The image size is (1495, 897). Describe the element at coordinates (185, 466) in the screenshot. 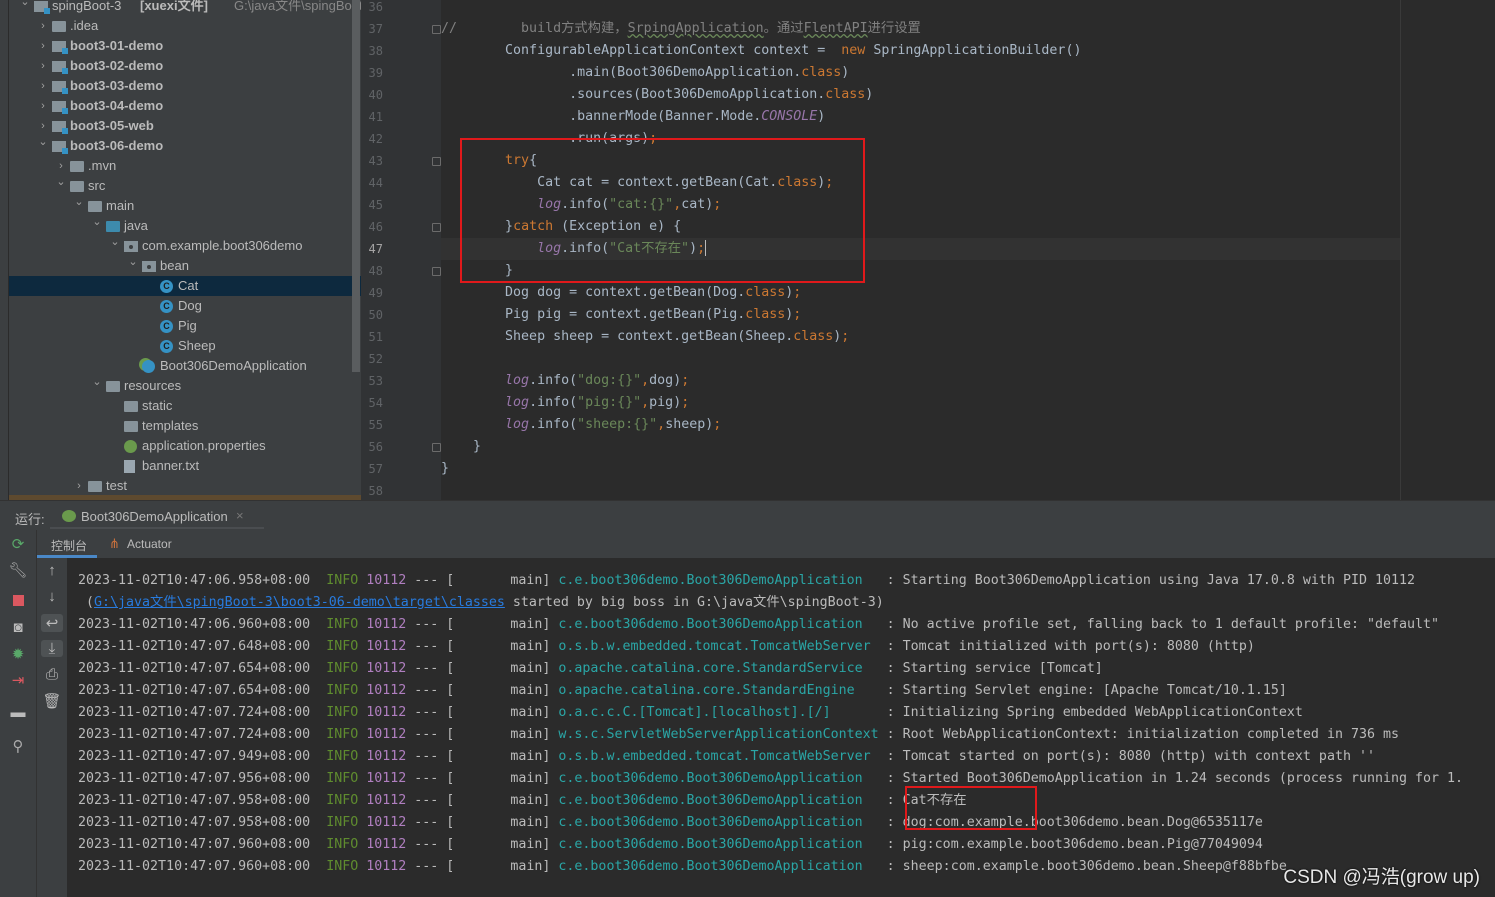

I see `tree-item: banner.txt` at that location.